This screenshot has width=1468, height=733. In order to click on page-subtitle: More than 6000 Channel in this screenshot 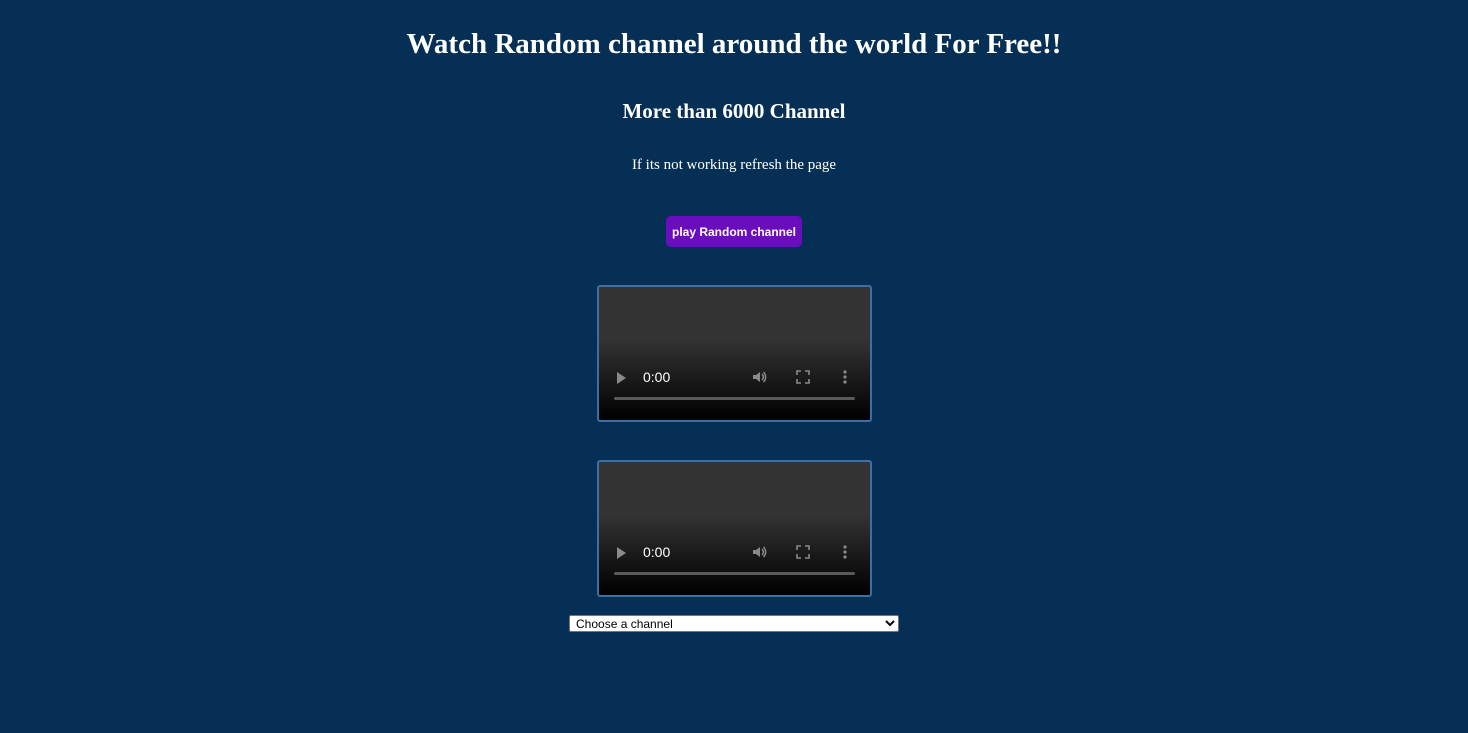, I will do `click(734, 111)`.